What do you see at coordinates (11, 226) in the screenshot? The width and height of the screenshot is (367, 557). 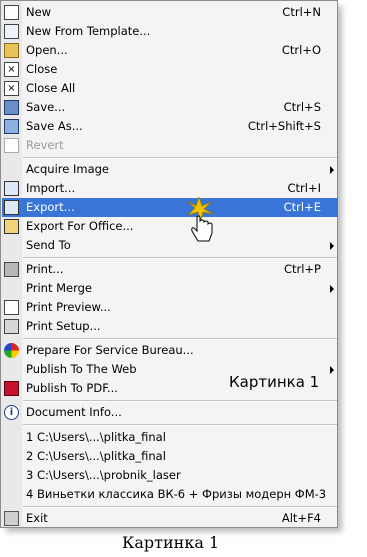 I see `export-office-icon` at bounding box center [11, 226].